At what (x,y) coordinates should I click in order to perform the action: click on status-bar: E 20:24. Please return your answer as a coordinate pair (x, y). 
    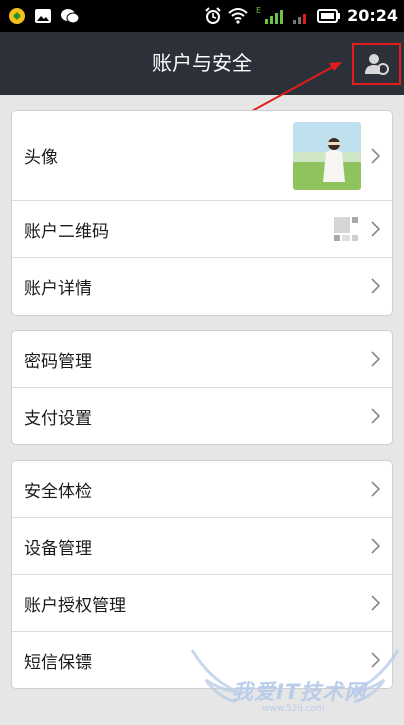
    Looking at the image, I should click on (202, 16).